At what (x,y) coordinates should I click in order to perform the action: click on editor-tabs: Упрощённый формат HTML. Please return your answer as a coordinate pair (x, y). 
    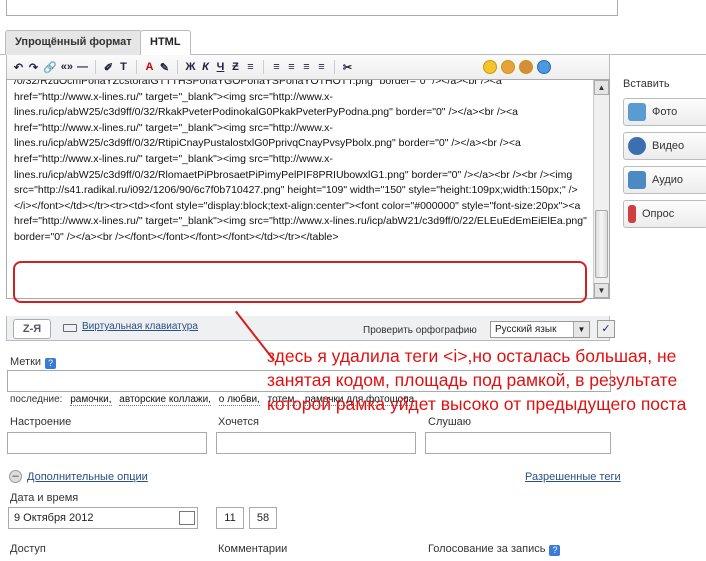
    Looking at the image, I should click on (353, 41).